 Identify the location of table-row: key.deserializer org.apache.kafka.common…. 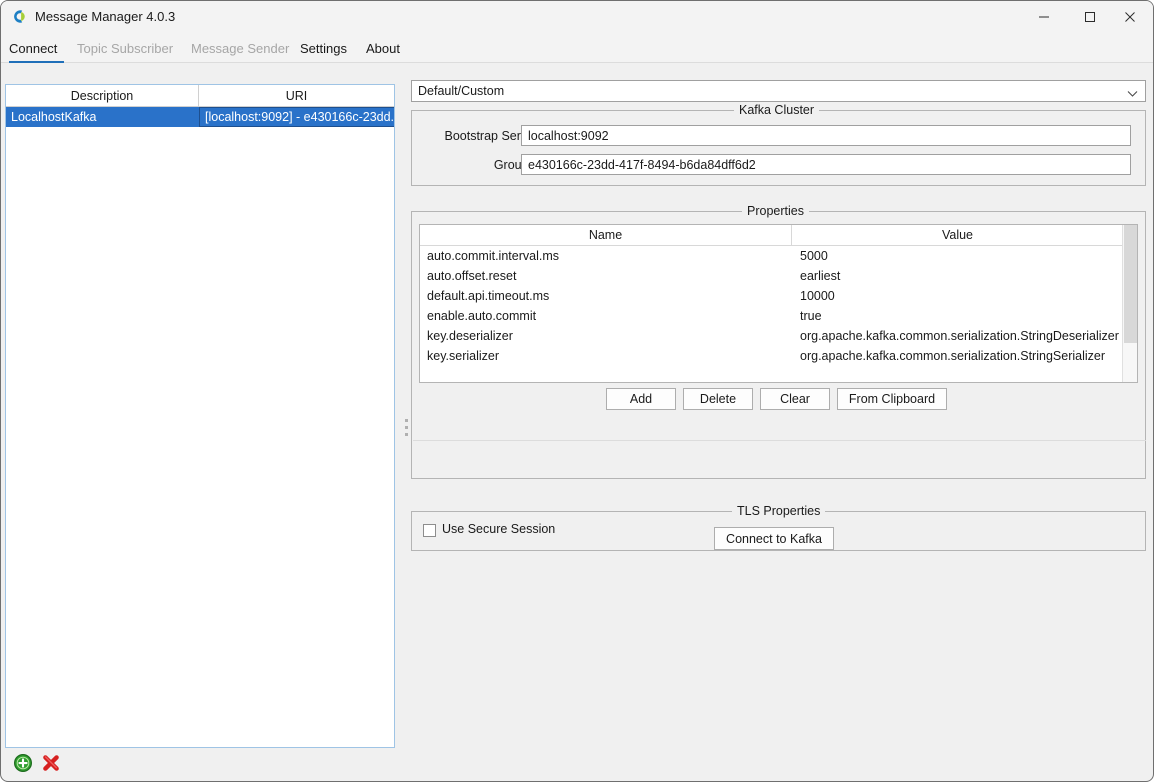
(771, 336).